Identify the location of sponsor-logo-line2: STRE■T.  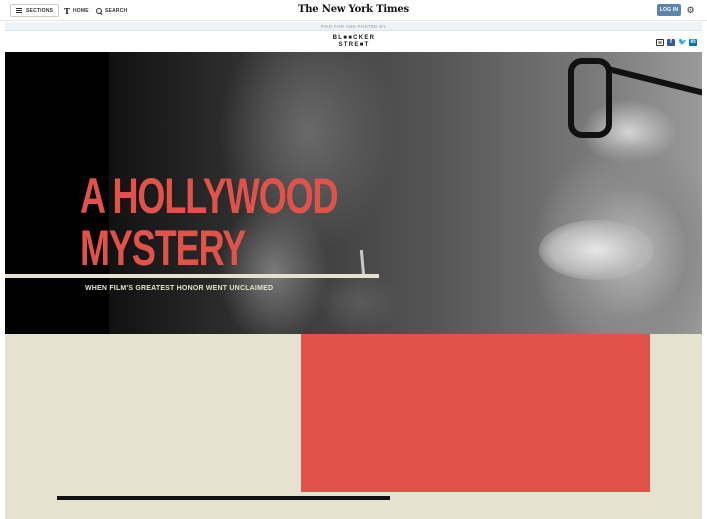
(354, 44).